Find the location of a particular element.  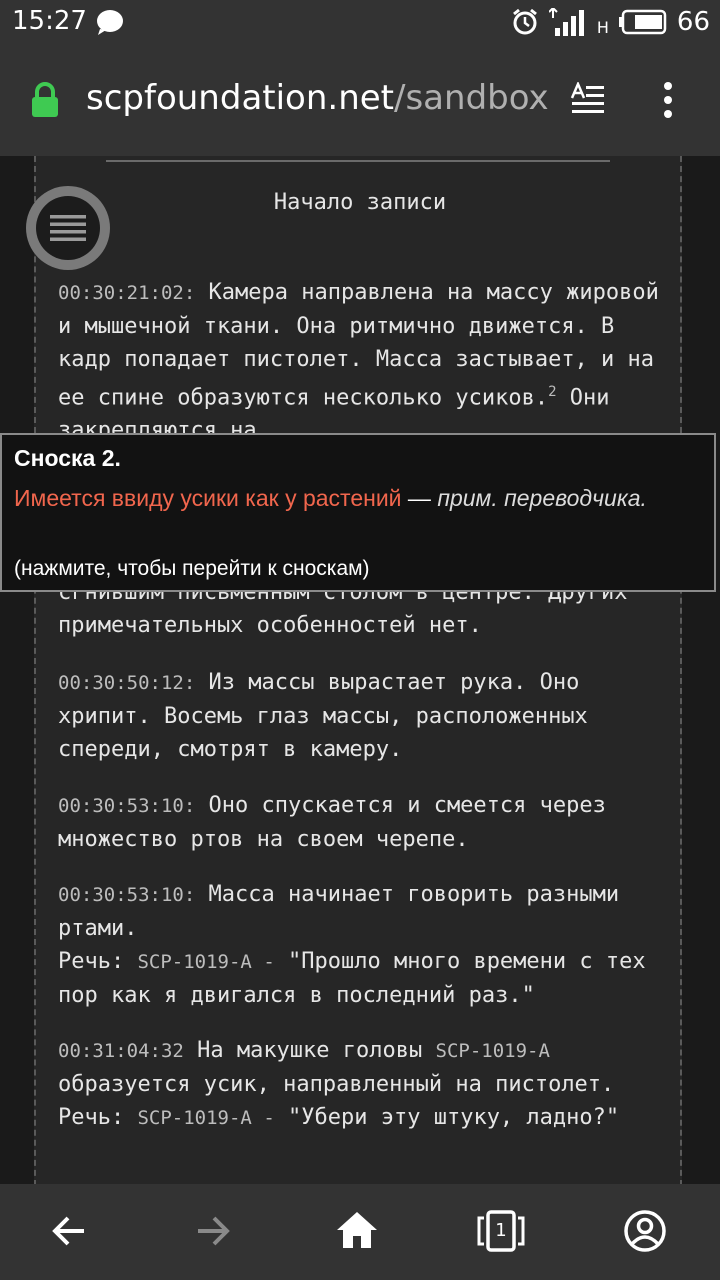

signal-icon is located at coordinates (566, 22).